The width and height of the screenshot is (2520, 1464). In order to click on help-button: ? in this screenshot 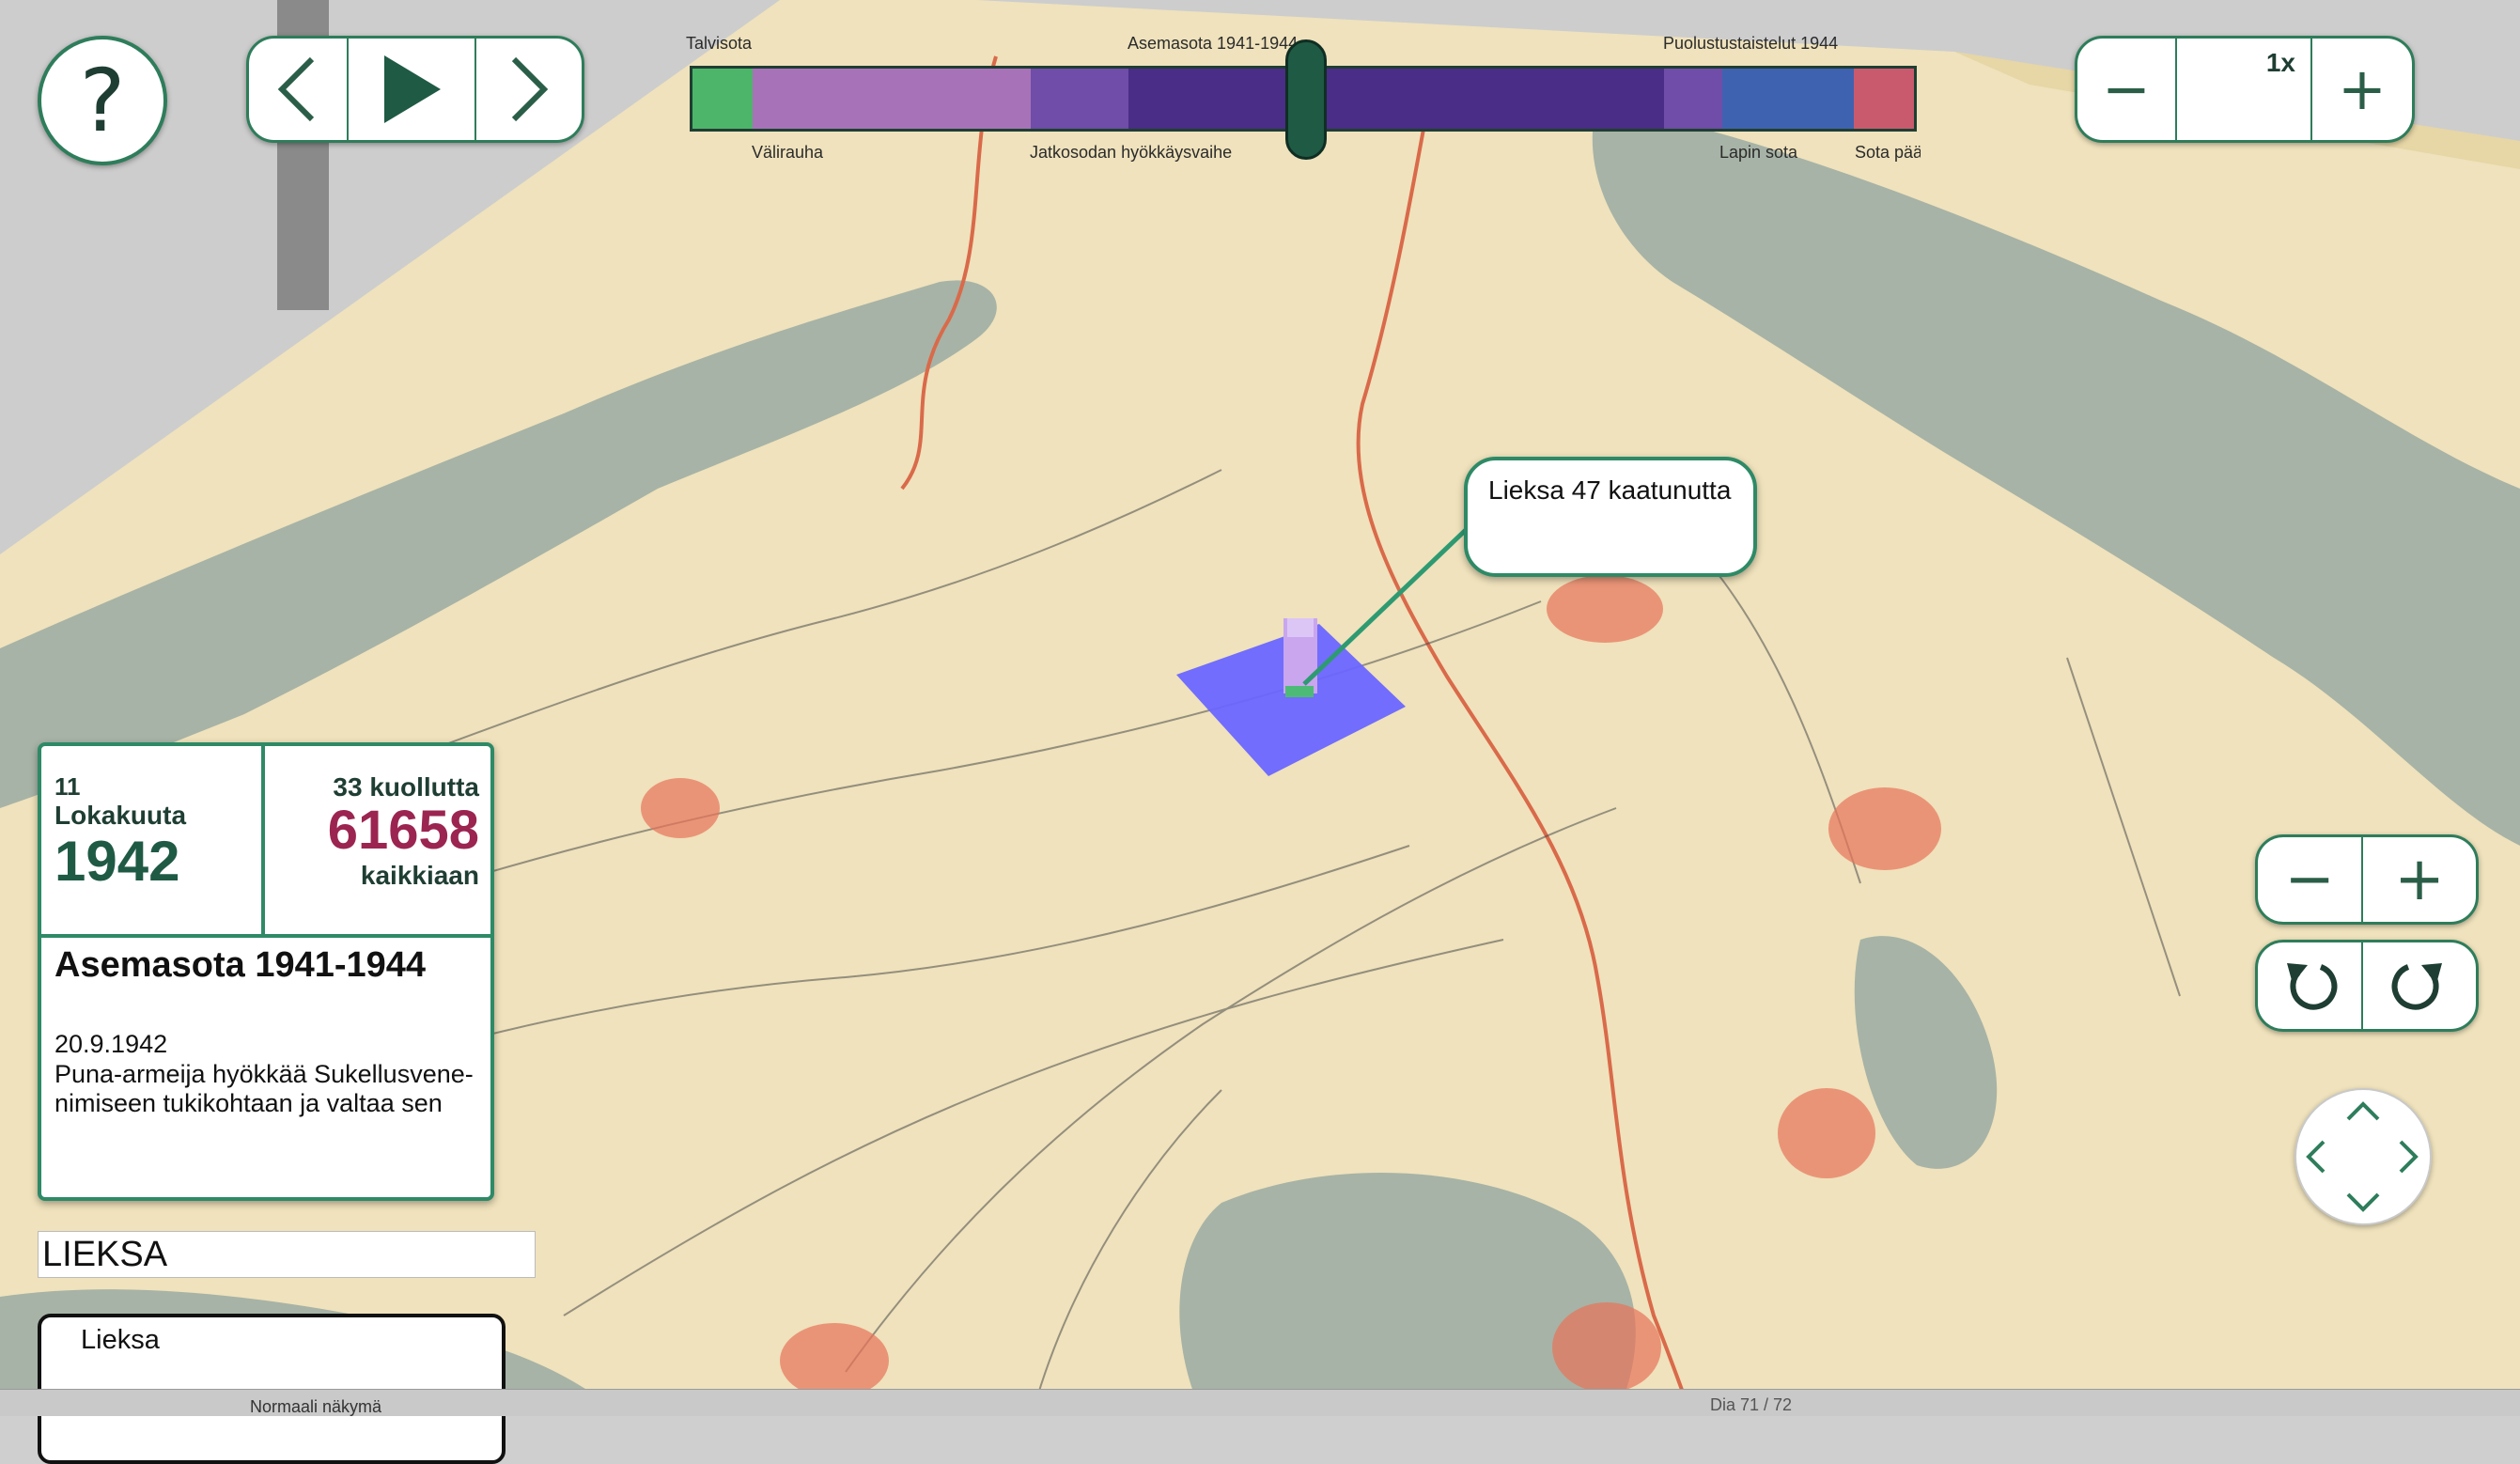, I will do `click(102, 101)`.